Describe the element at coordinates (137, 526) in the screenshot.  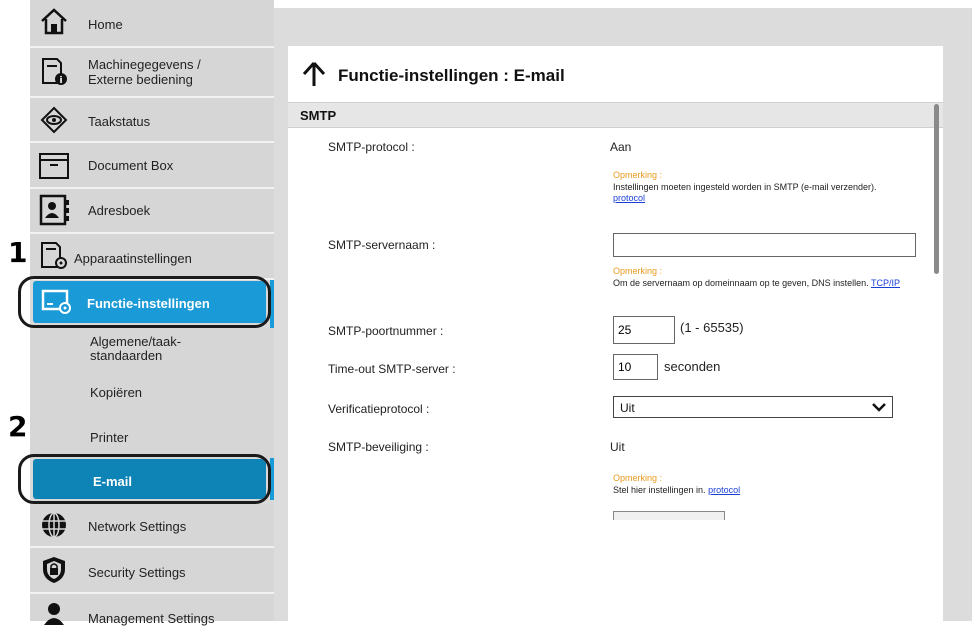
I see `sidebar-item-label: Network Settings` at that location.